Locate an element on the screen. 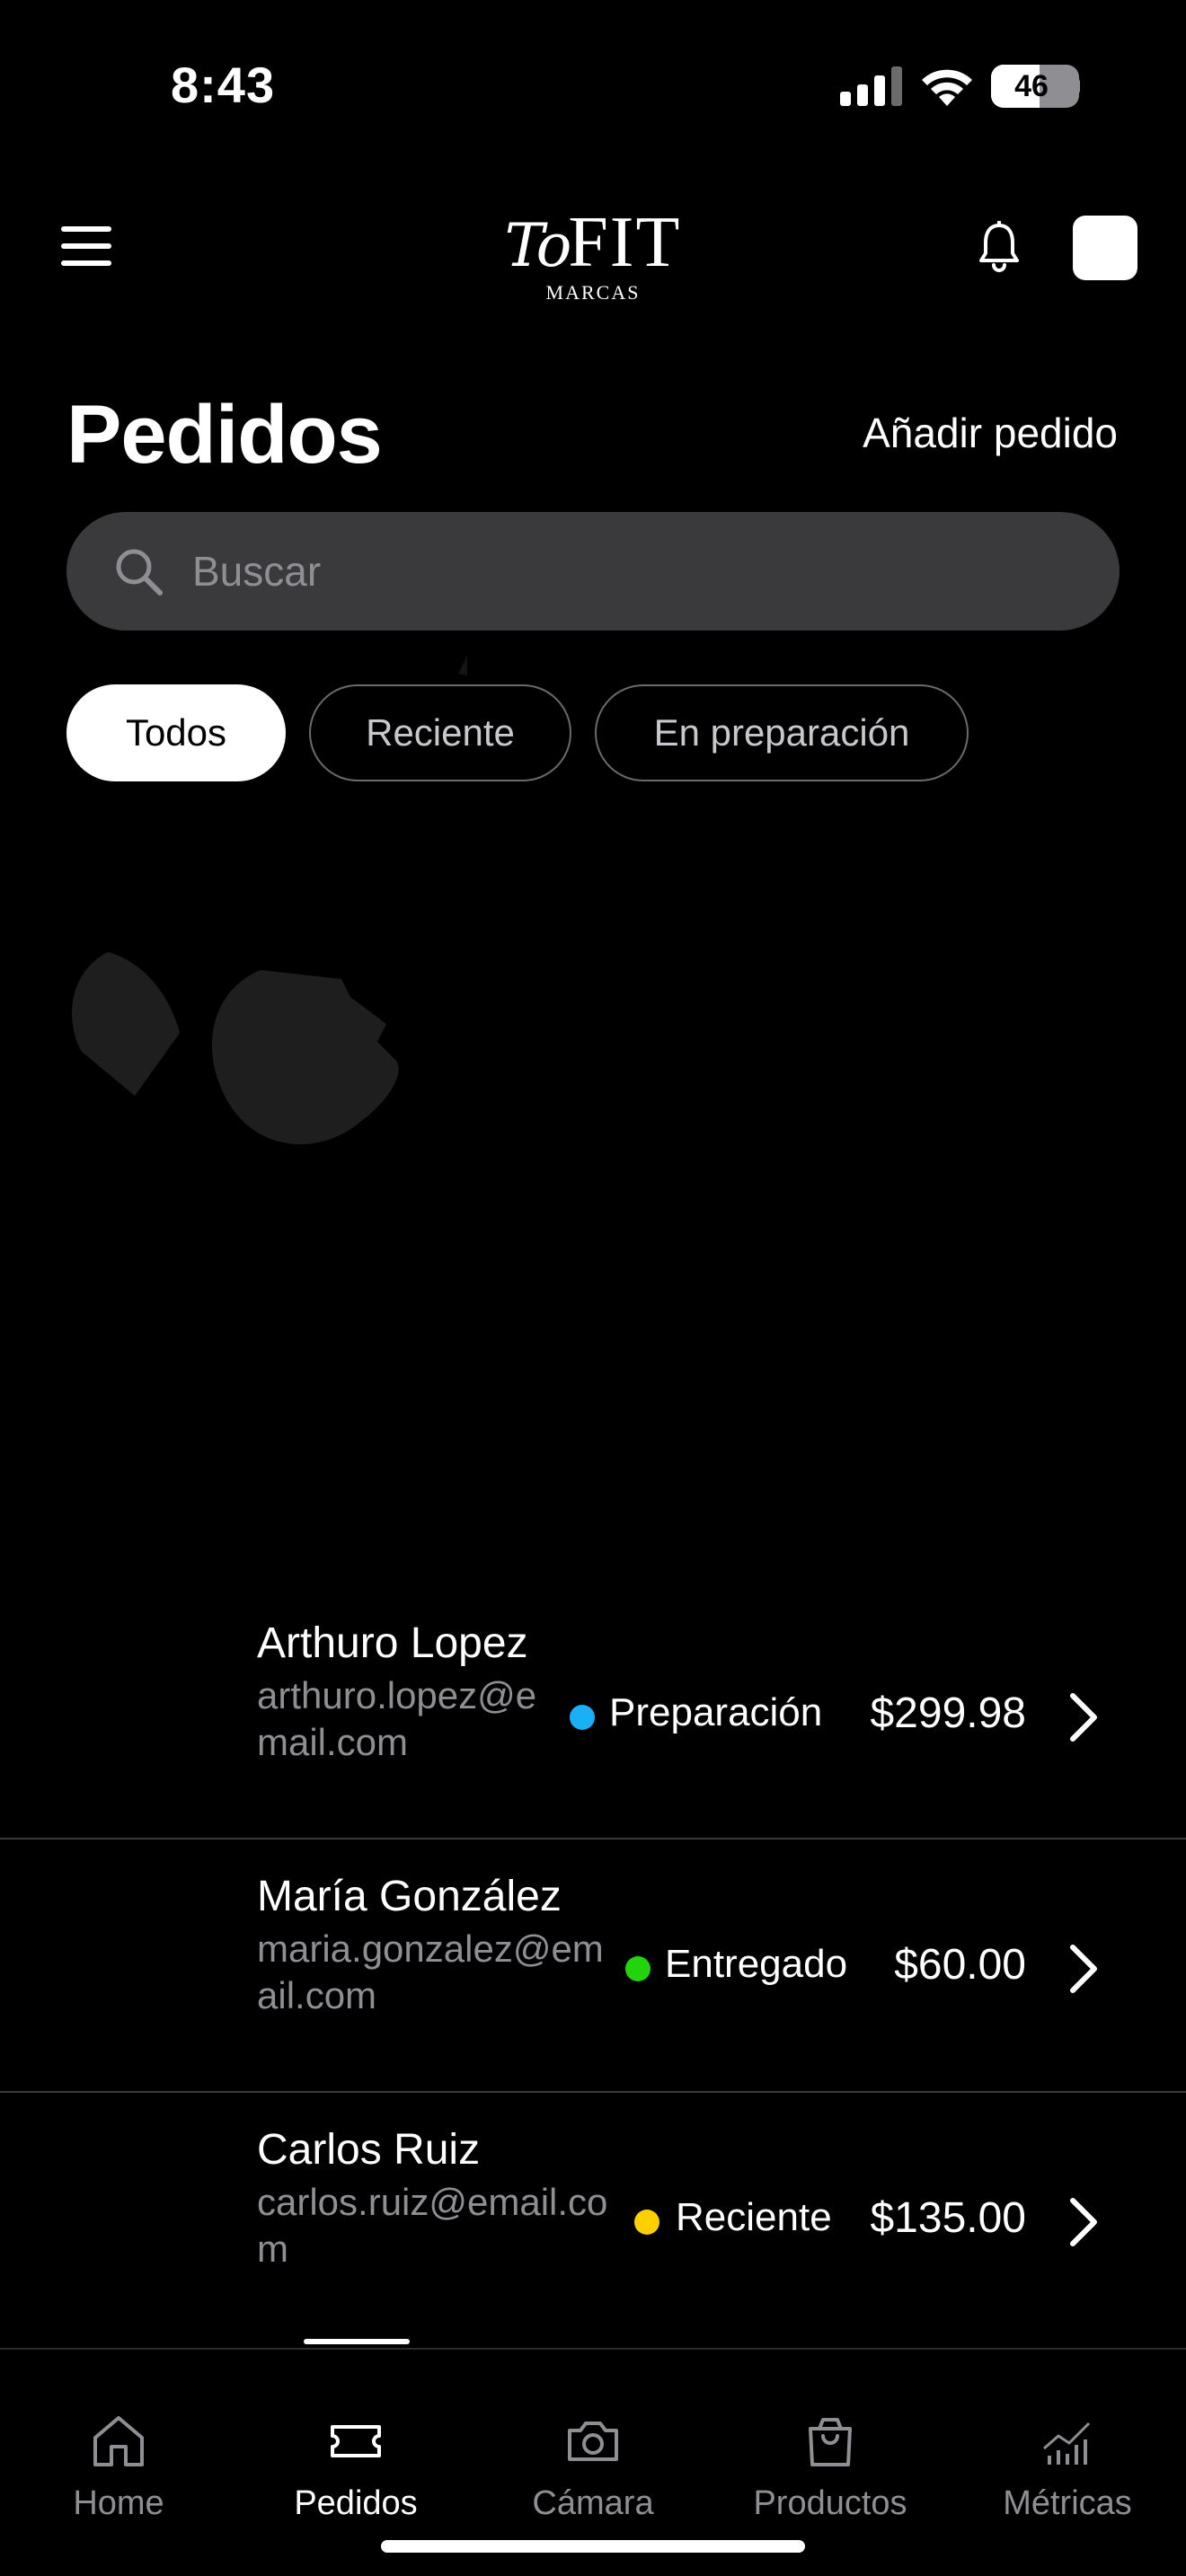 The image size is (1186, 2576). email-line: carlos.ruiz@email.co is located at coordinates (432, 2202).